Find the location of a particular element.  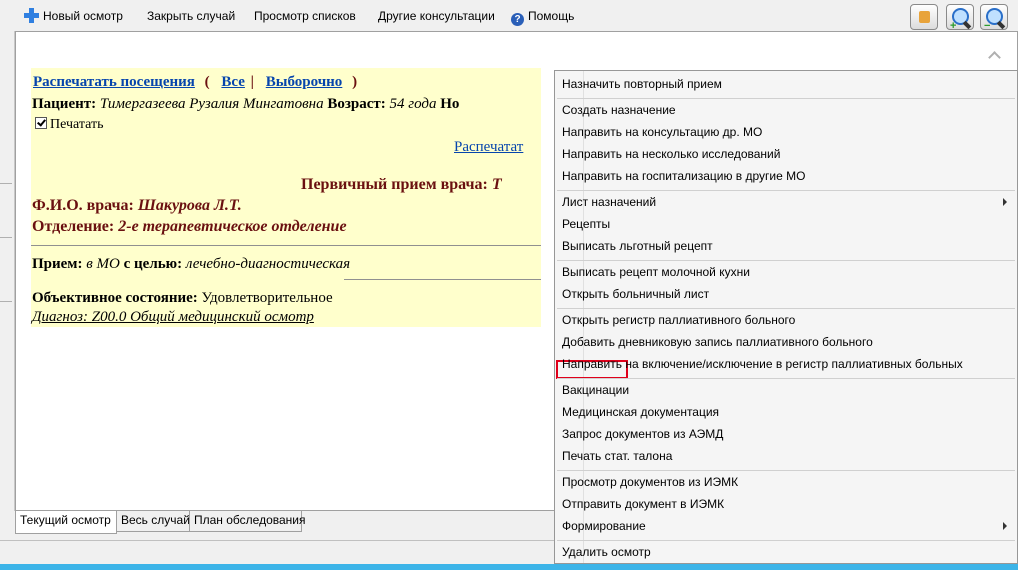

menu-item-print-stat-ticket: Печать стат. талона is located at coordinates (617, 456).